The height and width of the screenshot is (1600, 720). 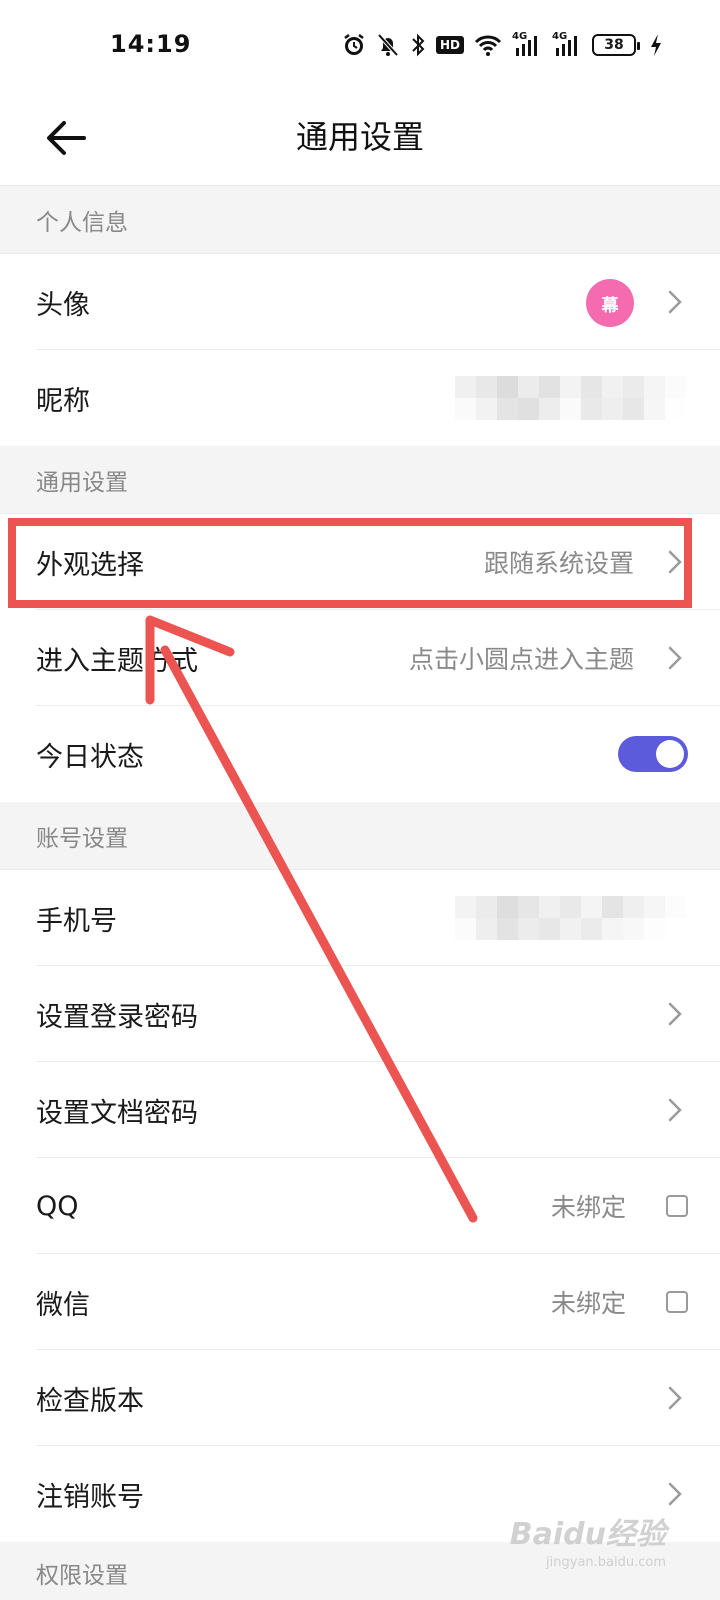 What do you see at coordinates (90, 1401) in the screenshot?
I see `check-version-label: 检查版本` at bounding box center [90, 1401].